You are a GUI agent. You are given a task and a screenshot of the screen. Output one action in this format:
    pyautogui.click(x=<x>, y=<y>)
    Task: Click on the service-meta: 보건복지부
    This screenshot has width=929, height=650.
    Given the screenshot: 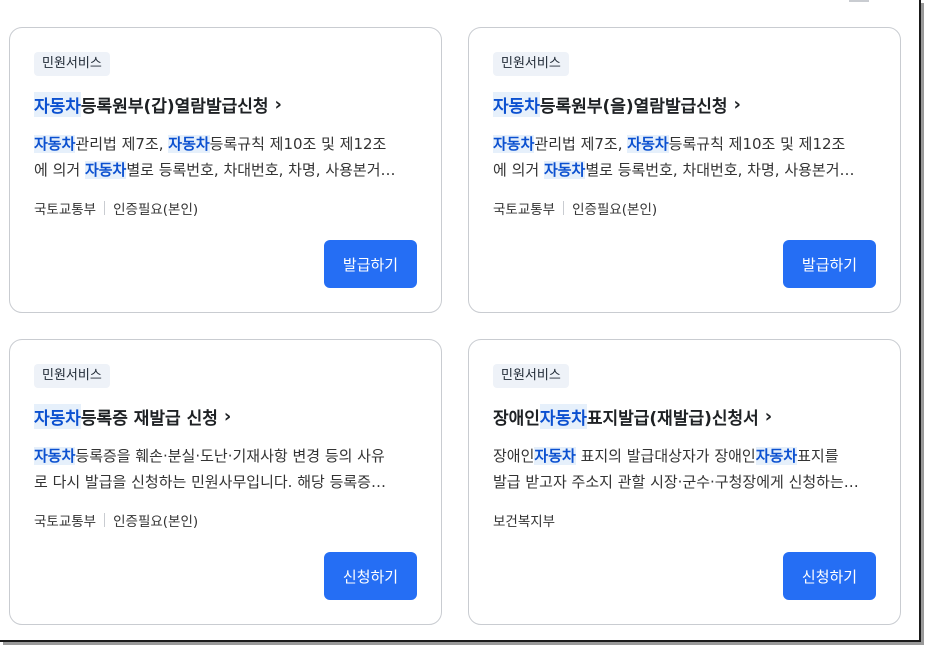 What is the action you would take?
    pyautogui.click(x=524, y=520)
    